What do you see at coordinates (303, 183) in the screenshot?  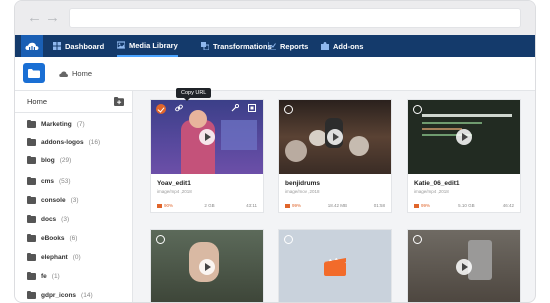 I see `card-title: benjidrums` at bounding box center [303, 183].